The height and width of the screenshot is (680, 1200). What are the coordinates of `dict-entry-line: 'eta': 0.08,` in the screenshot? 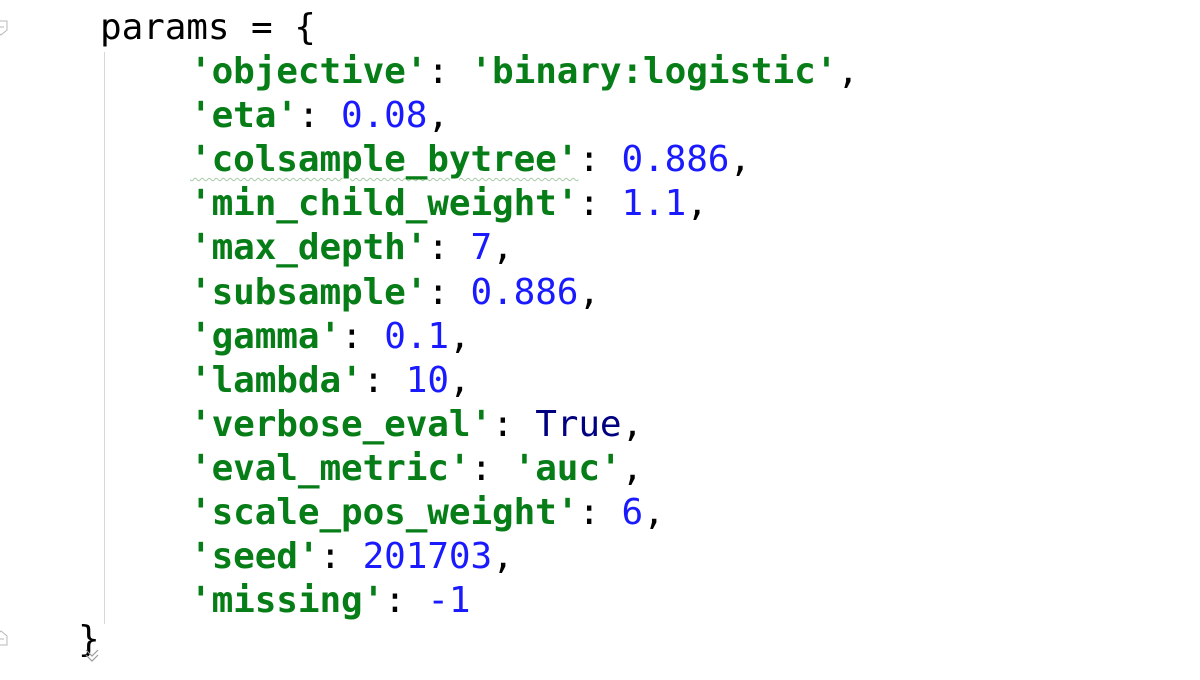 It's located at (319, 116).